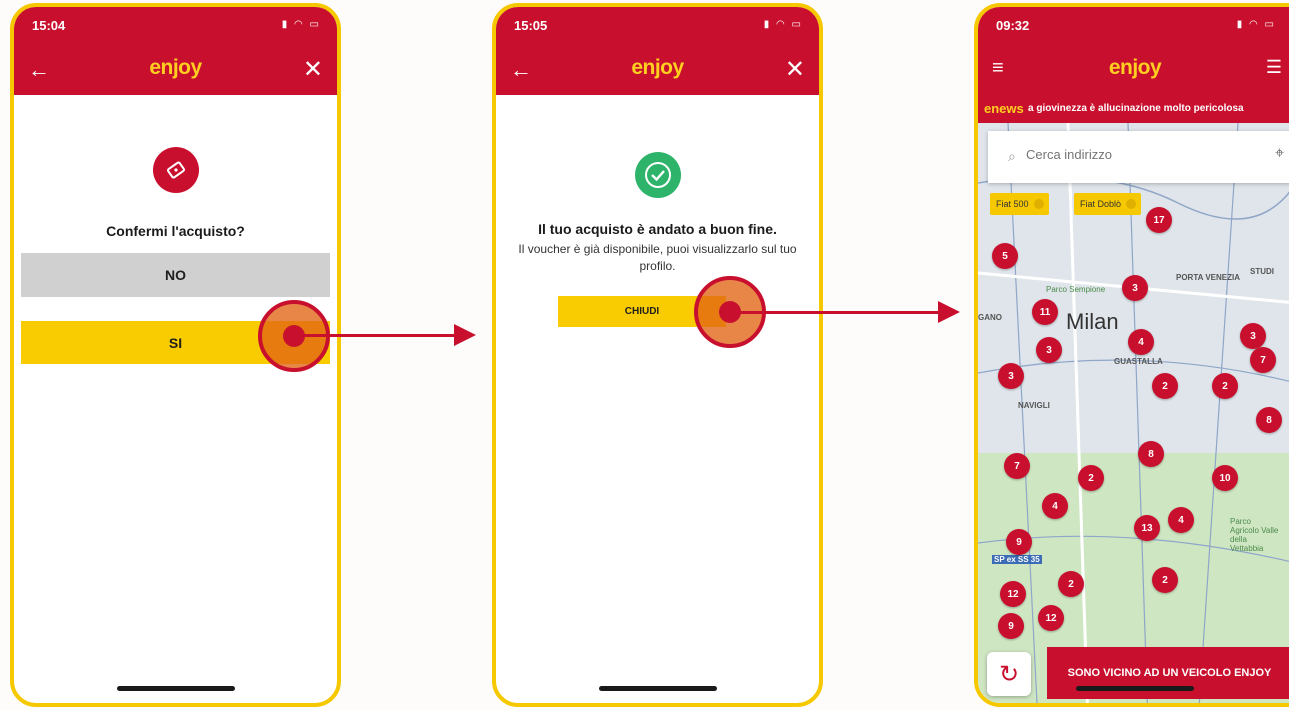 This screenshot has width=1289, height=710. I want to click on chip-label: Fiat 500, so click(1012, 204).